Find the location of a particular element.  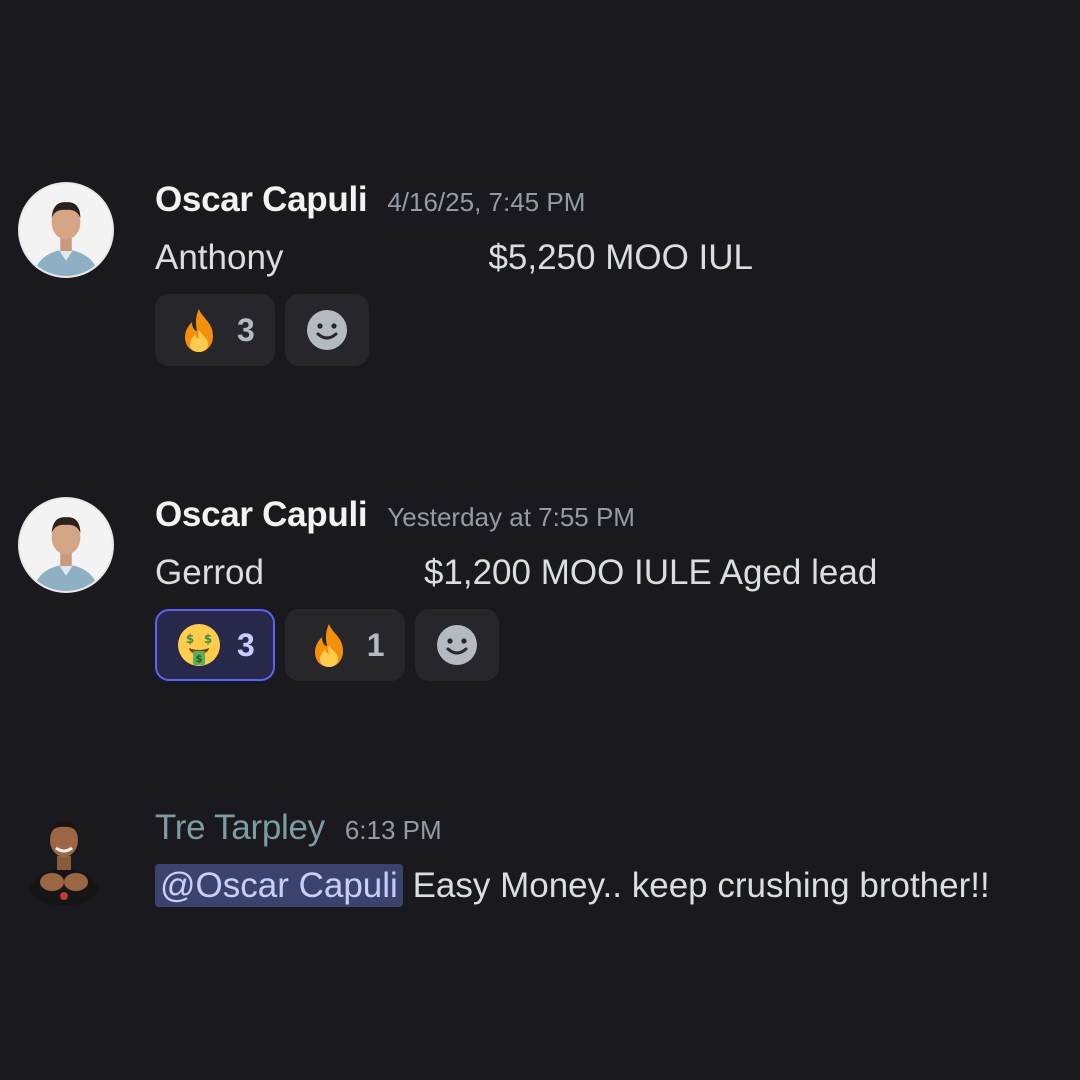

message-text: $1,200 MOO IULE Aged lead is located at coordinates (650, 572).